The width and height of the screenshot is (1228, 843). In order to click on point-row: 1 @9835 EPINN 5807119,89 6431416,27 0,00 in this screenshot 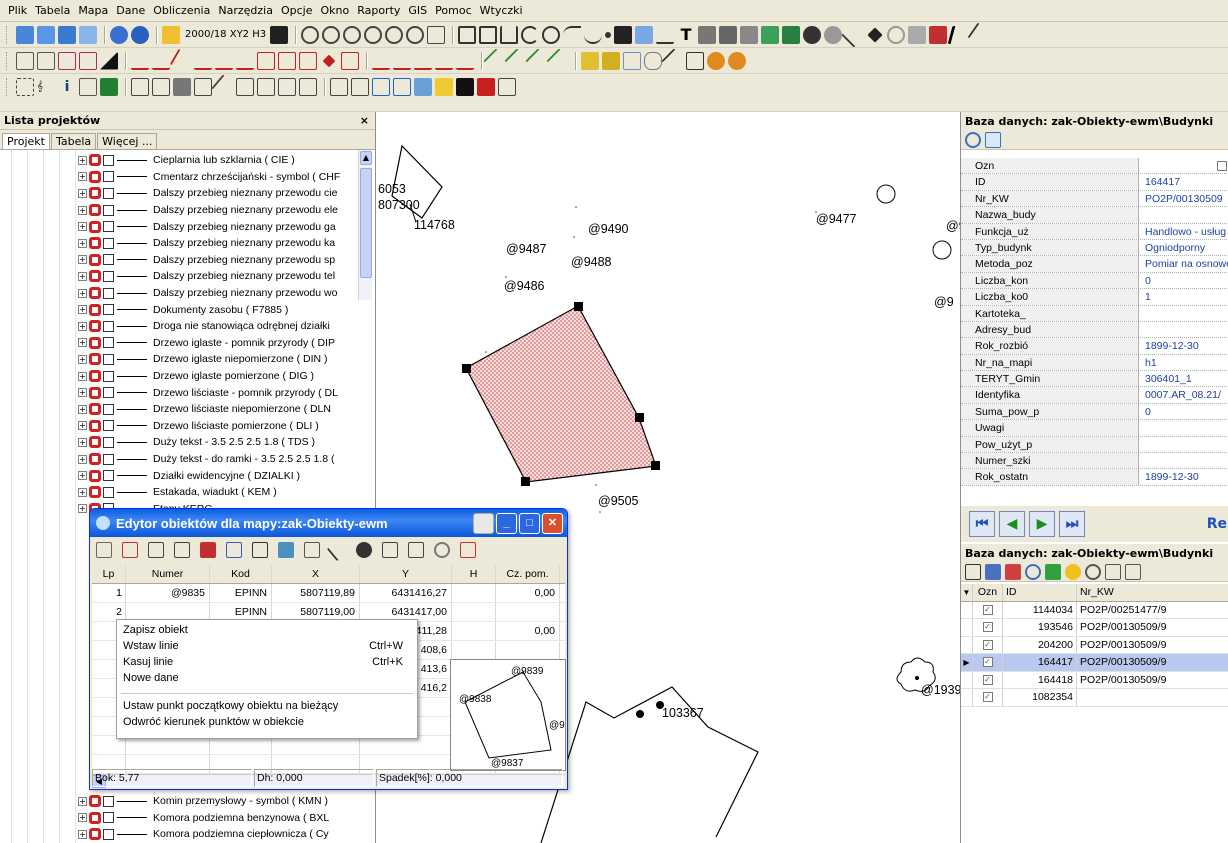, I will do `click(328, 593)`.